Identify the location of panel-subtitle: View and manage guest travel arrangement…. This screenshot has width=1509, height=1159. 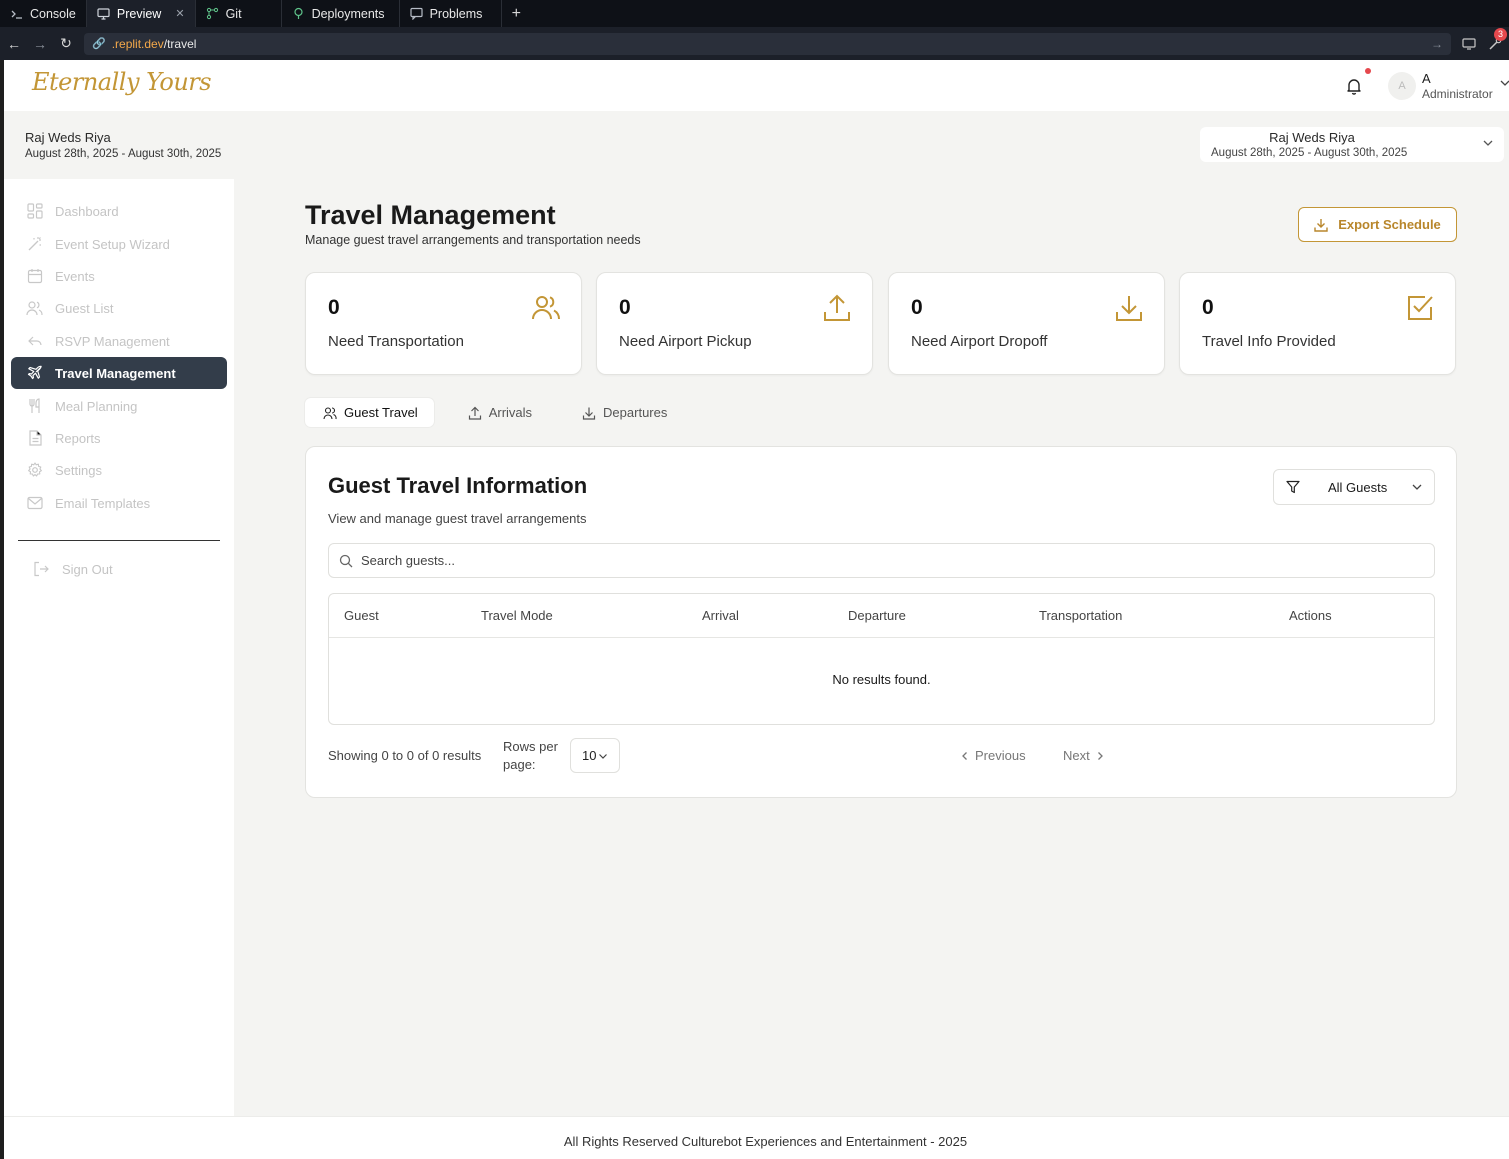
(457, 518).